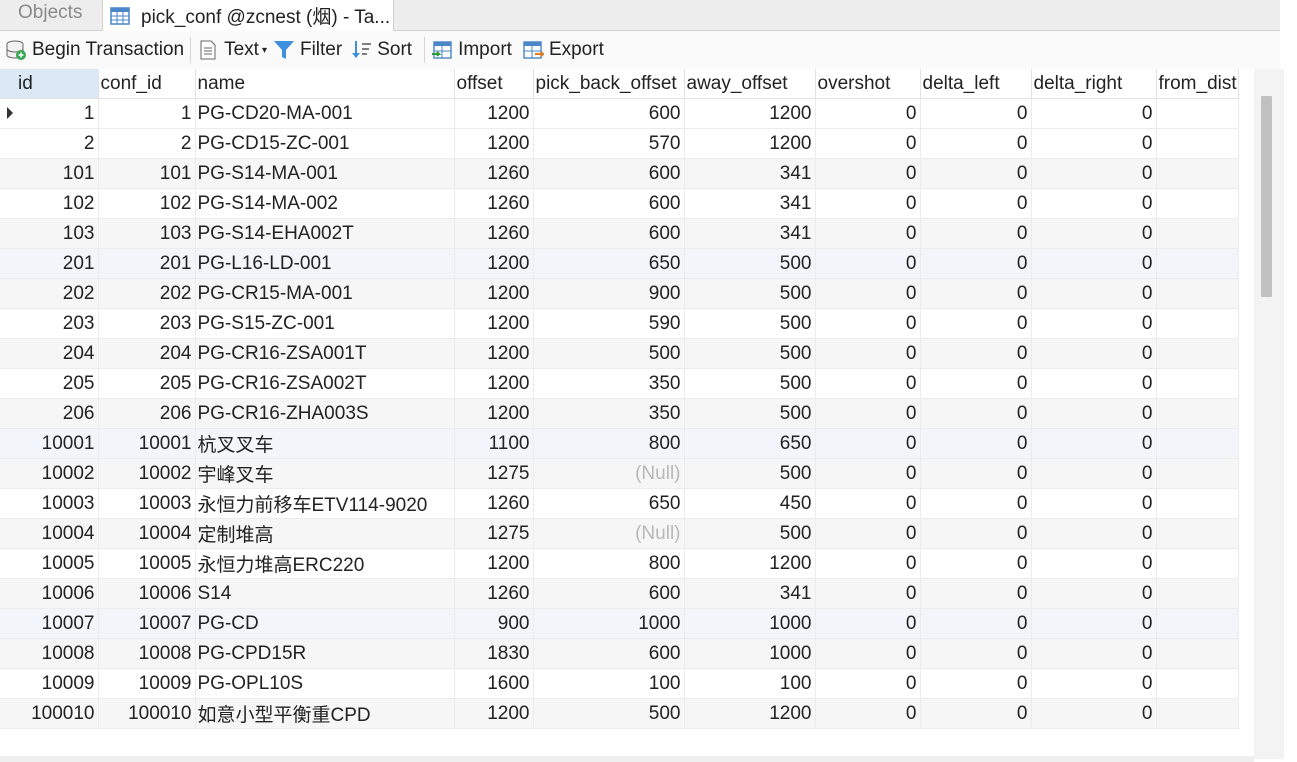 The width and height of the screenshot is (1297, 762). I want to click on cell-conf-id: 10004, so click(147, 533).